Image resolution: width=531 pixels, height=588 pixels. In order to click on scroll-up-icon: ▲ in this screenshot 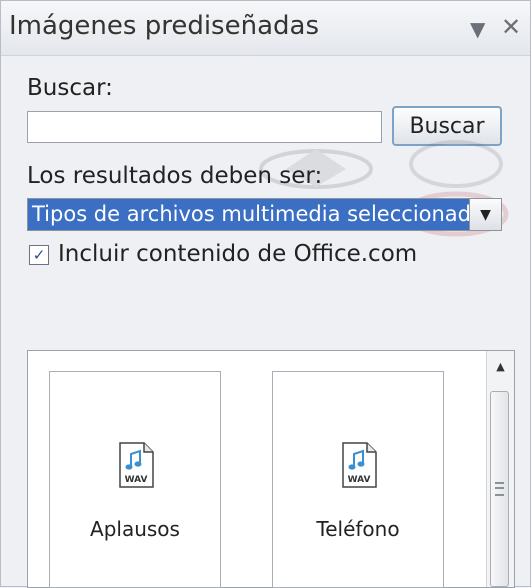, I will do `click(500, 366)`.